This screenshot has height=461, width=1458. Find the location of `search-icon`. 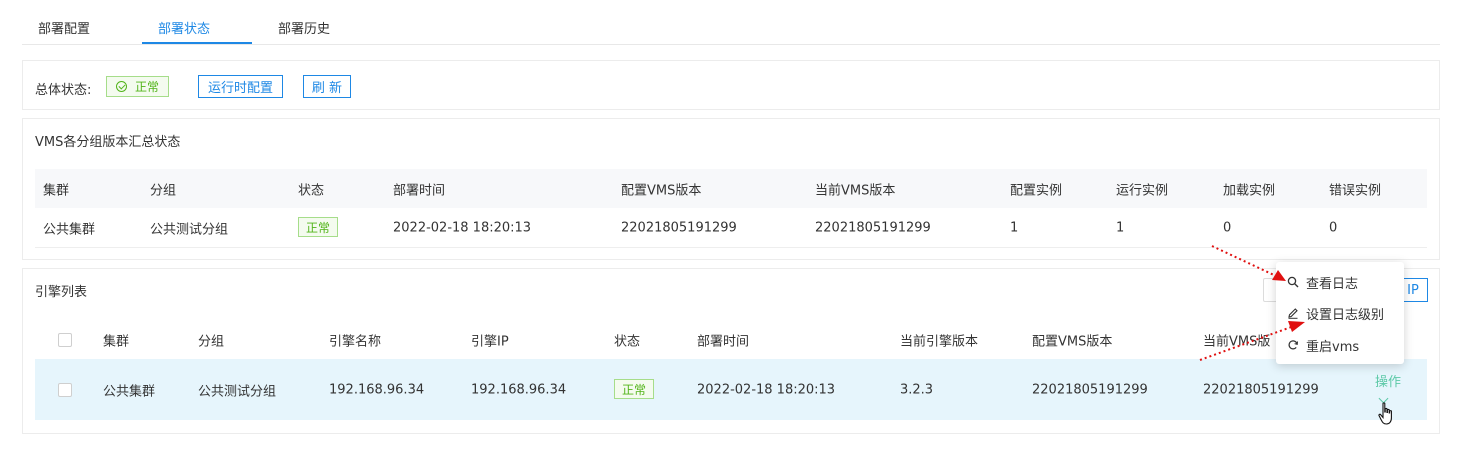

search-icon is located at coordinates (1293, 282).